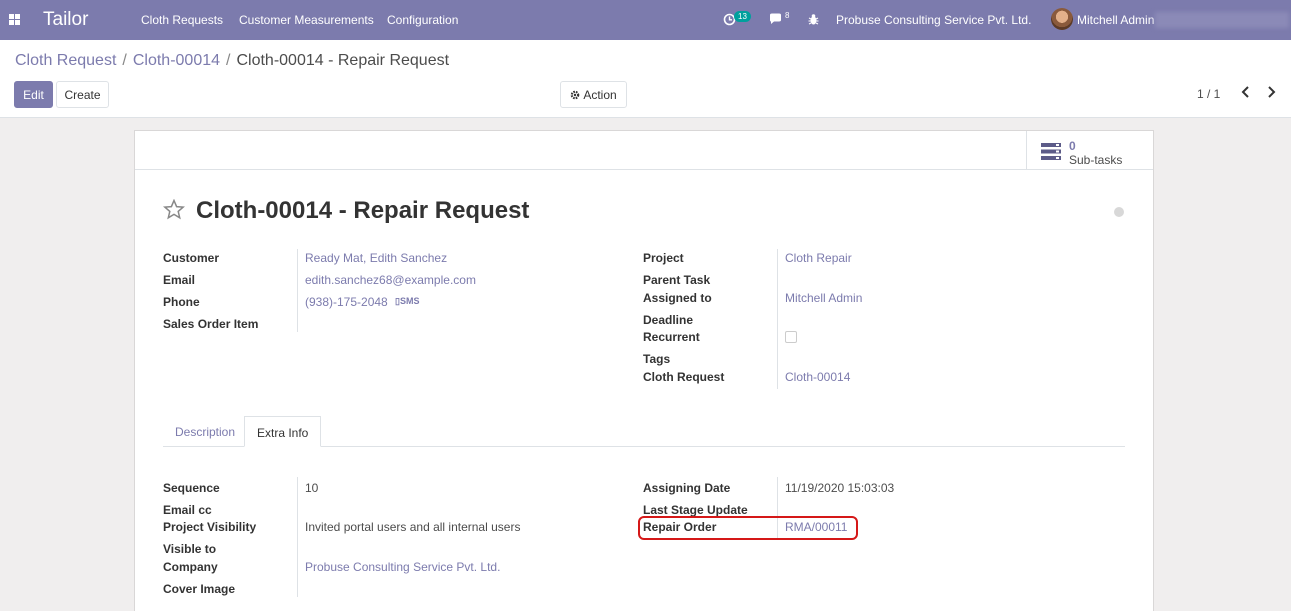 The image size is (1291, 611). What do you see at coordinates (695, 510) in the screenshot?
I see `last-stage-update-label: Last Stage Update` at bounding box center [695, 510].